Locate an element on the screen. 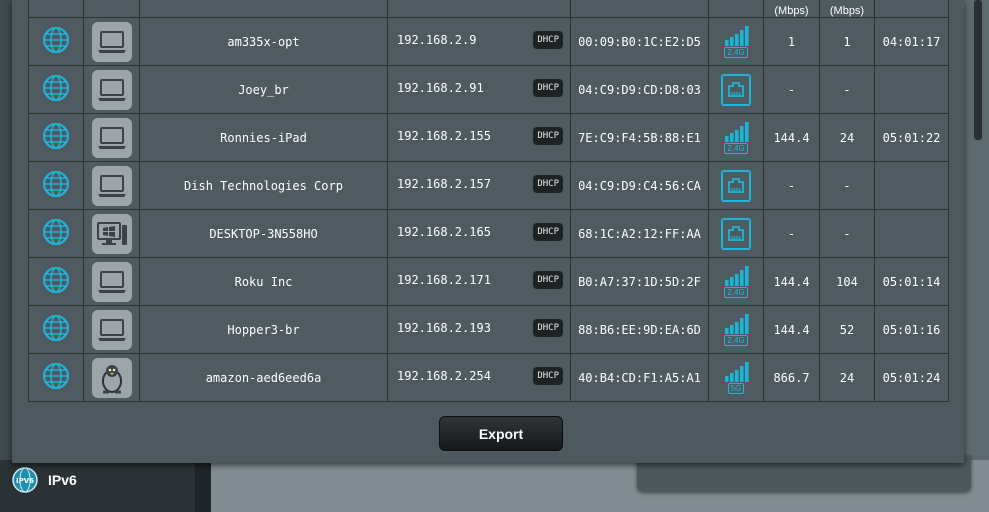  ipv6-globe-icon: IPV6 is located at coordinates (25, 480).